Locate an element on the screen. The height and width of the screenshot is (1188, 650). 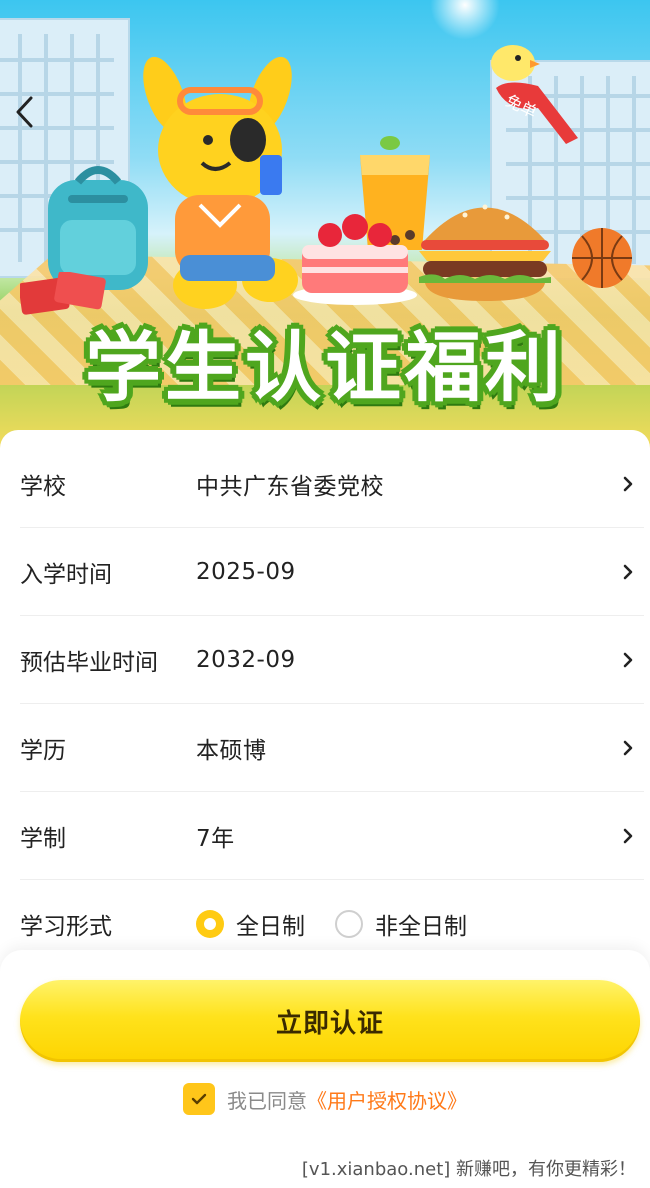
row-program-length: 学制 7年 is located at coordinates (332, 836).